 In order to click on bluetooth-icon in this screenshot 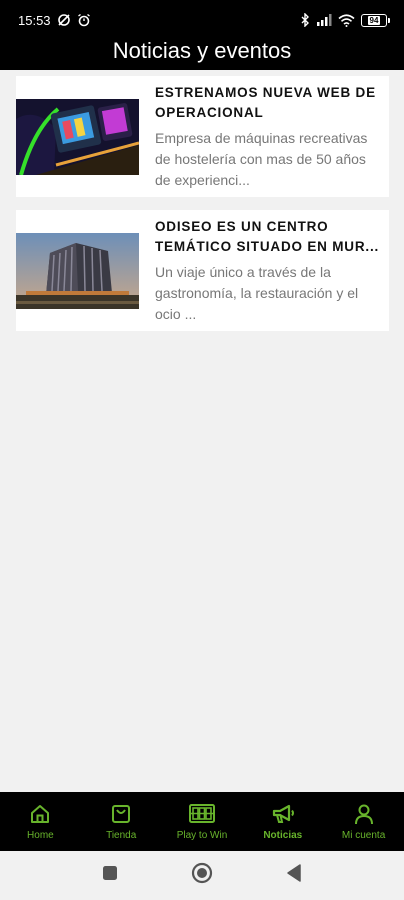, I will do `click(305, 20)`.